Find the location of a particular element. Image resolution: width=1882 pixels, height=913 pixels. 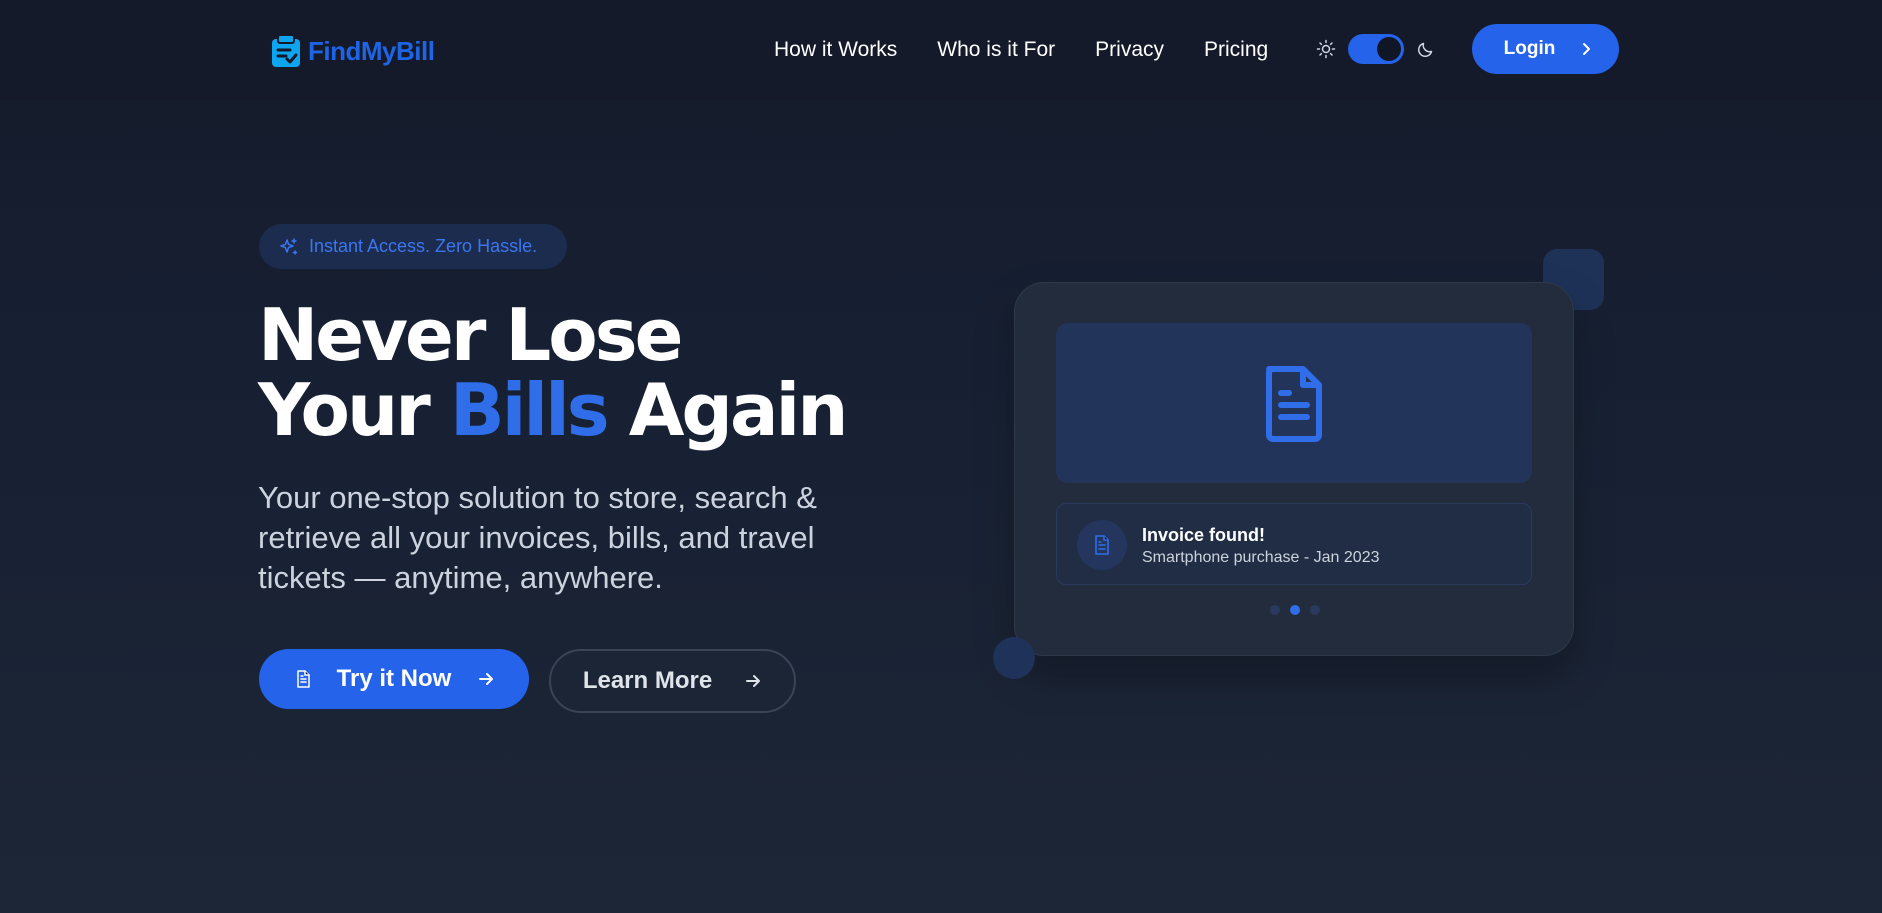

decorative-circle is located at coordinates (1014, 658).